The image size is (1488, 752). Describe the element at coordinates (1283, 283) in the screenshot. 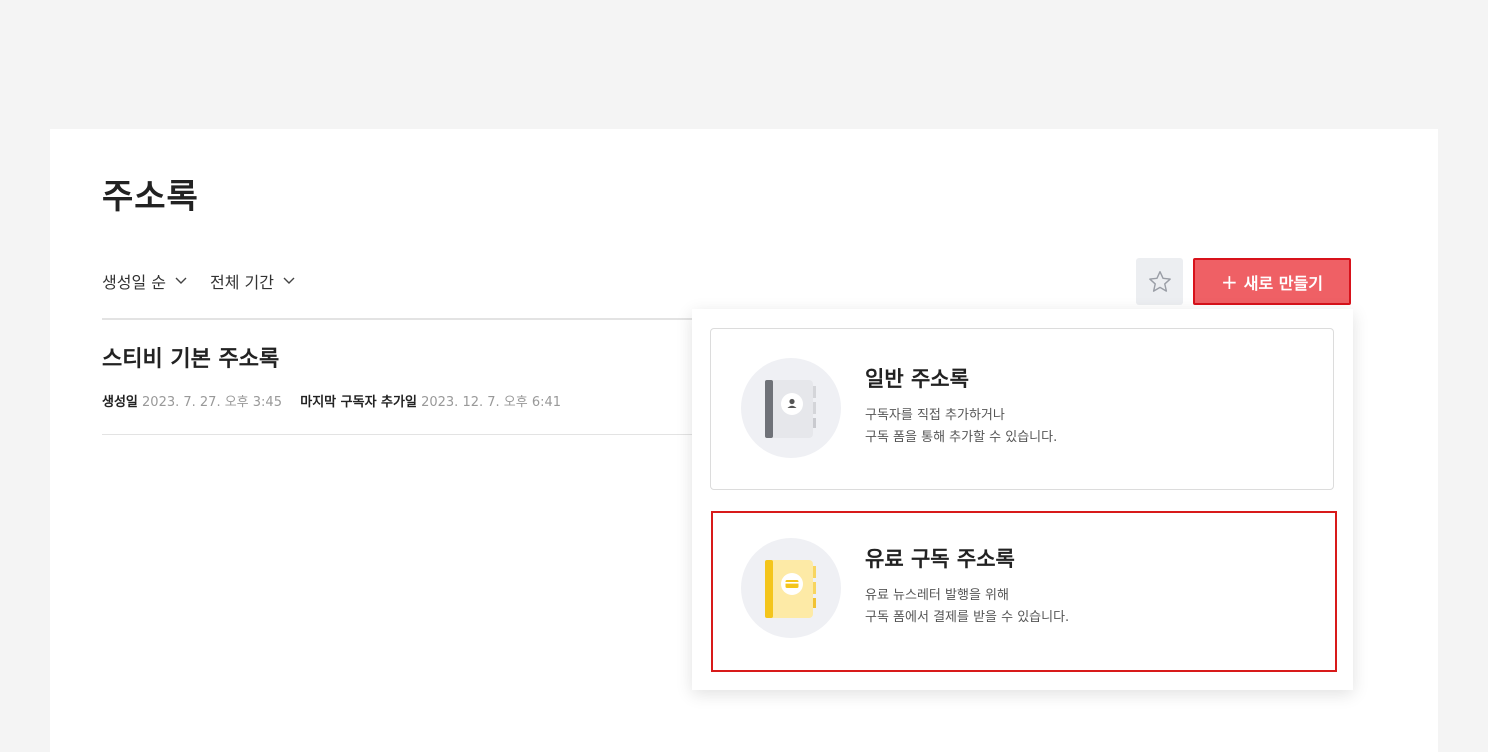

I see `create-new-label: 새로 만들기` at that location.